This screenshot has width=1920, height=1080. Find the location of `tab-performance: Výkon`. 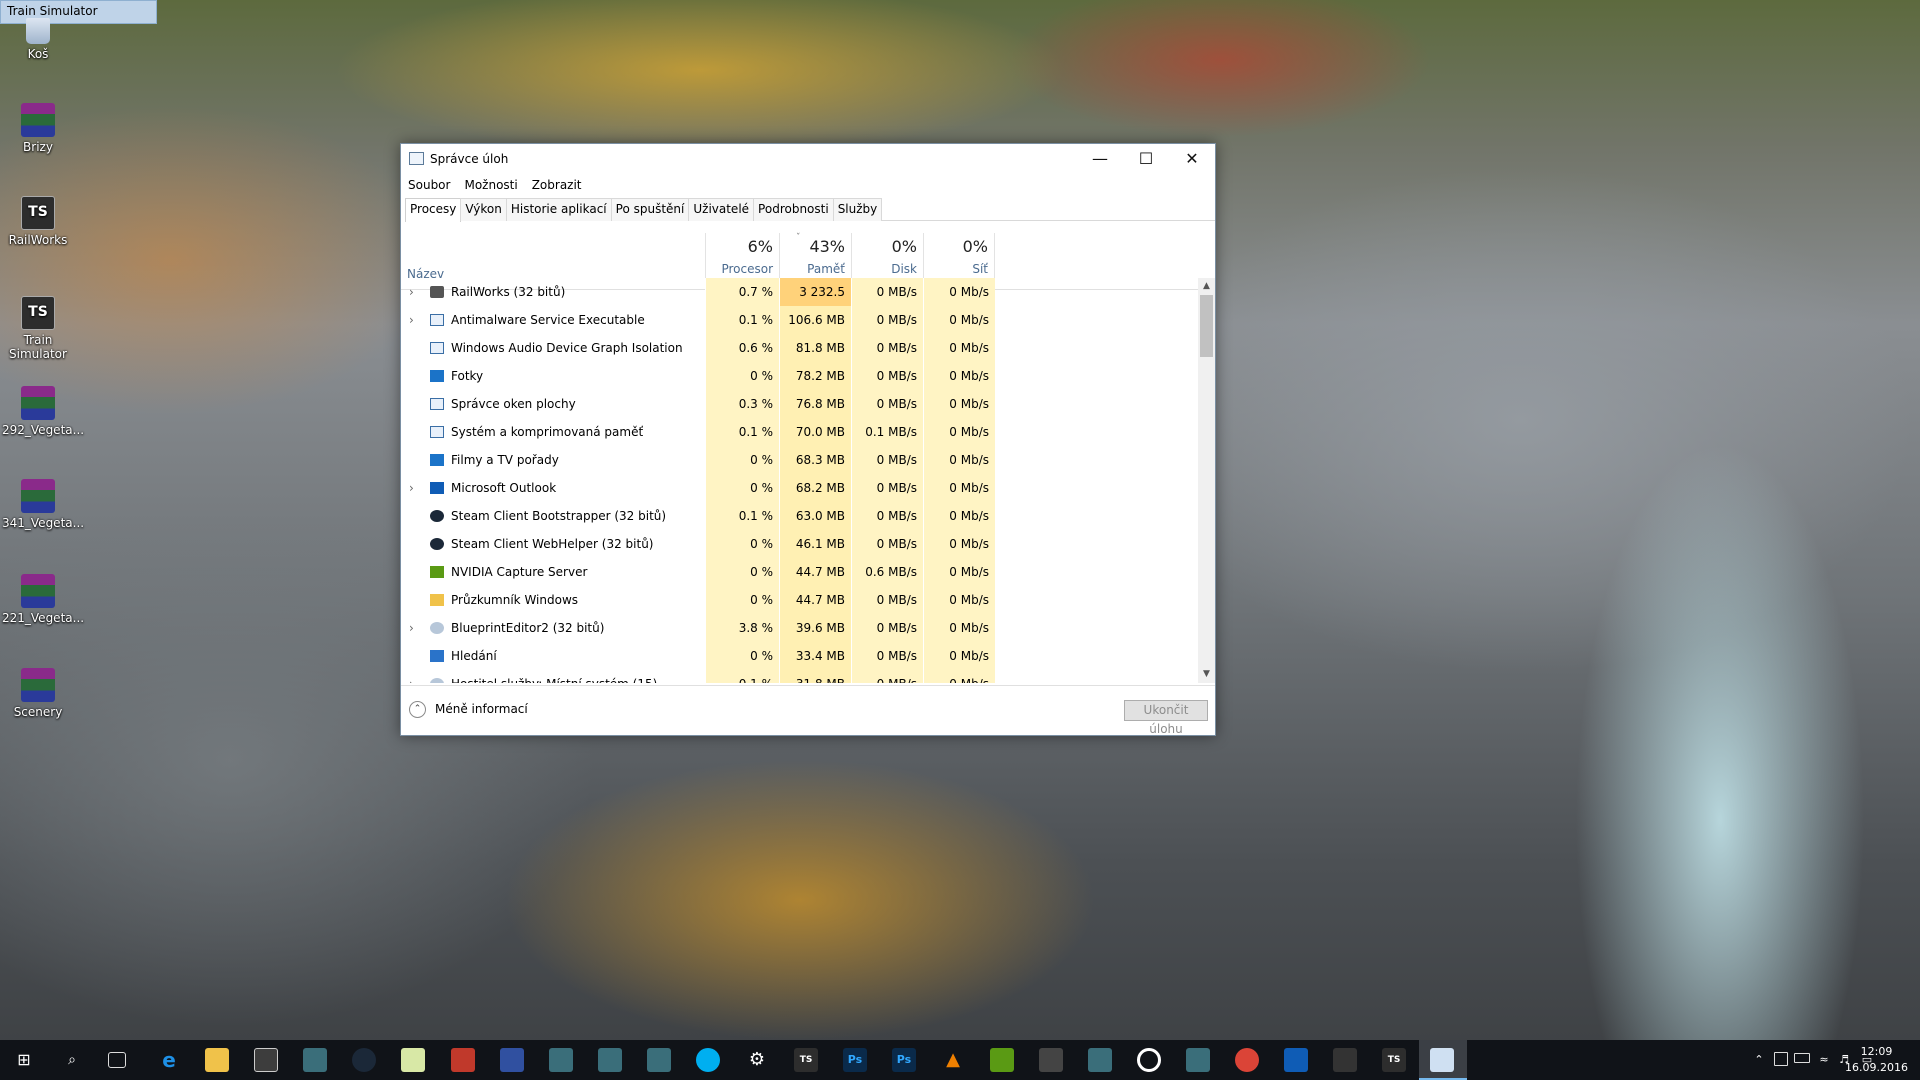

tab-performance: Výkon is located at coordinates (483, 209).